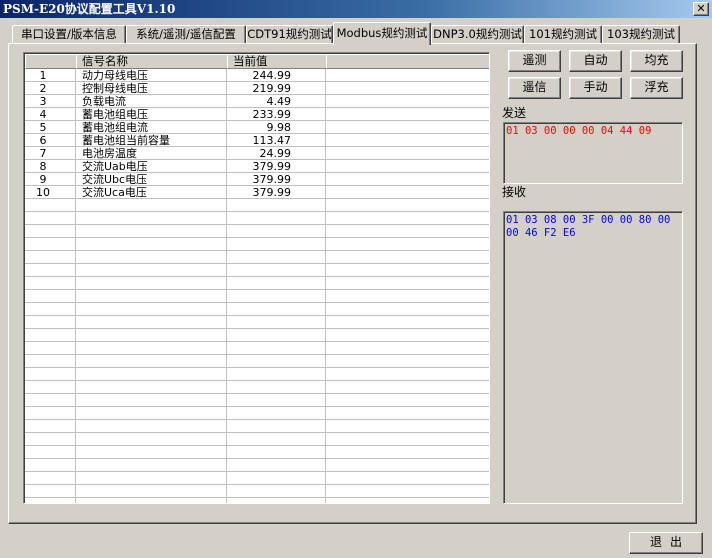  I want to click on signal-name-cell: 负载电流, so click(104, 101).